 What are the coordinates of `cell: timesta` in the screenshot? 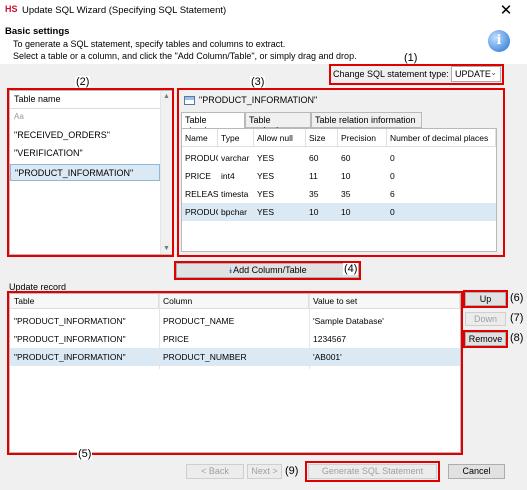 It's located at (235, 194).